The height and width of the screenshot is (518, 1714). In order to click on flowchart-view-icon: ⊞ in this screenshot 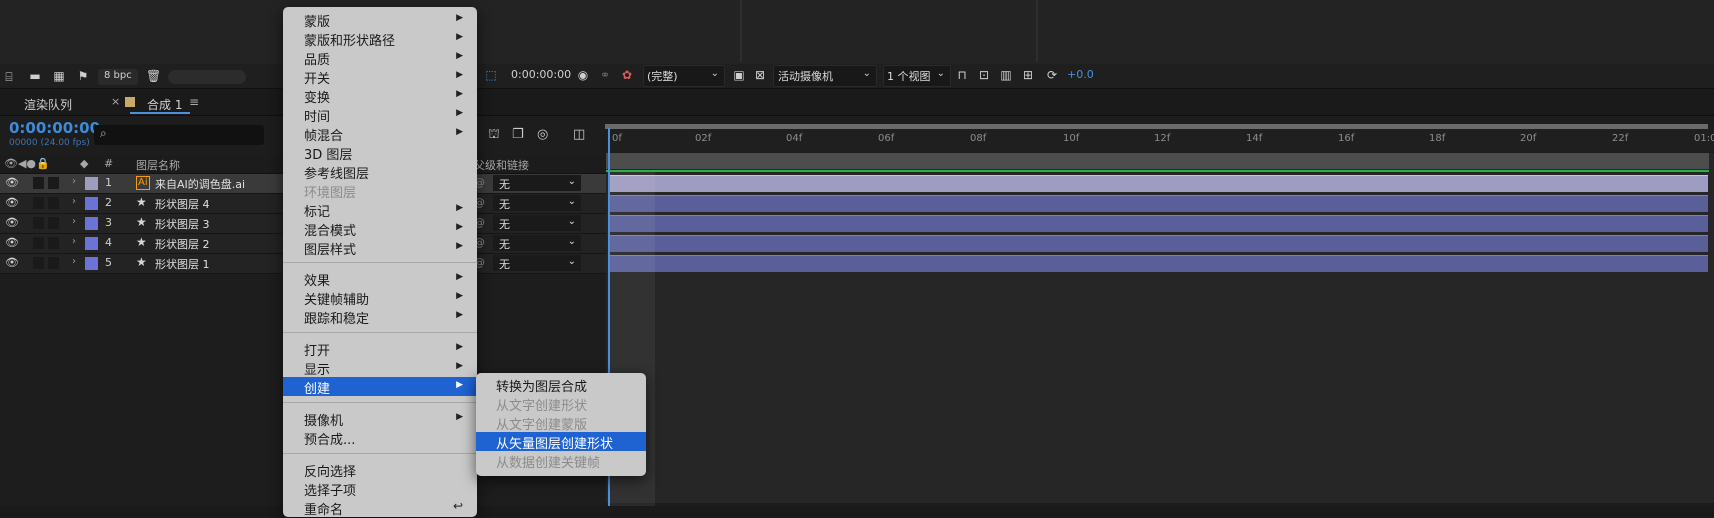, I will do `click(1028, 75)`.